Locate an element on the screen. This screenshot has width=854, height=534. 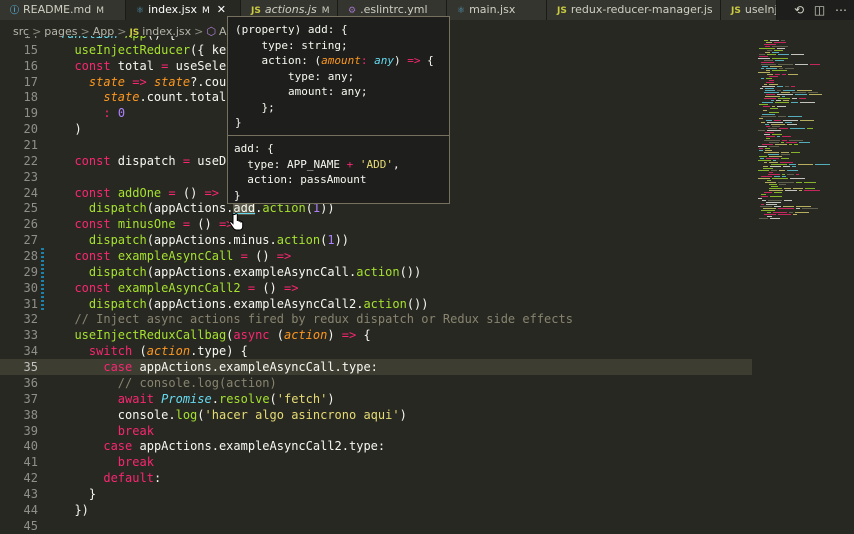
line-number: 23 is located at coordinates (30, 176).